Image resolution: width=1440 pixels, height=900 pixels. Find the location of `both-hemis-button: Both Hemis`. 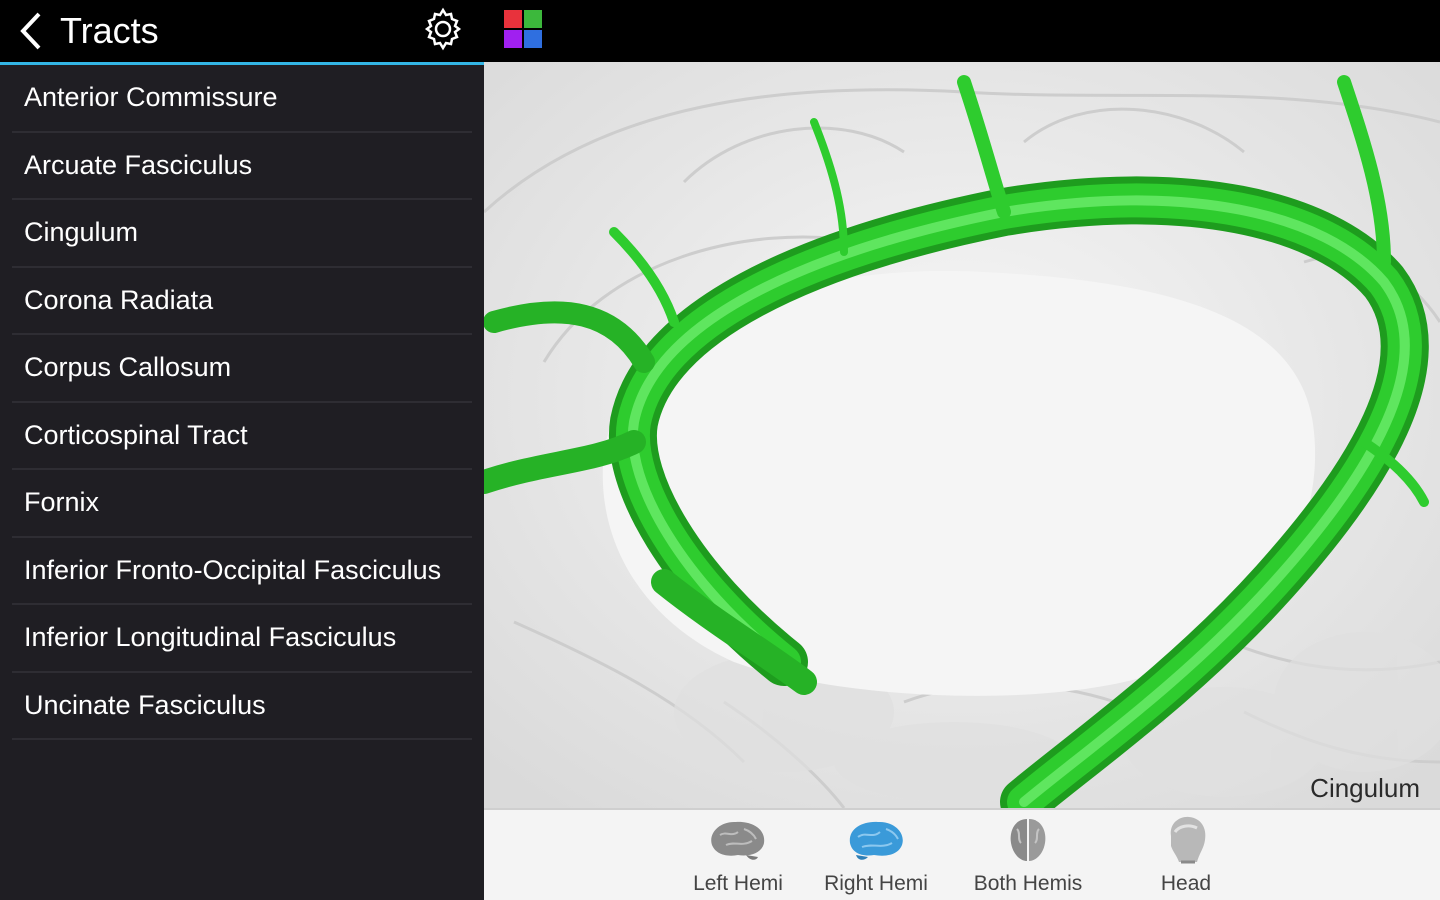

both-hemis-button: Both Hemis is located at coordinates (1028, 857).